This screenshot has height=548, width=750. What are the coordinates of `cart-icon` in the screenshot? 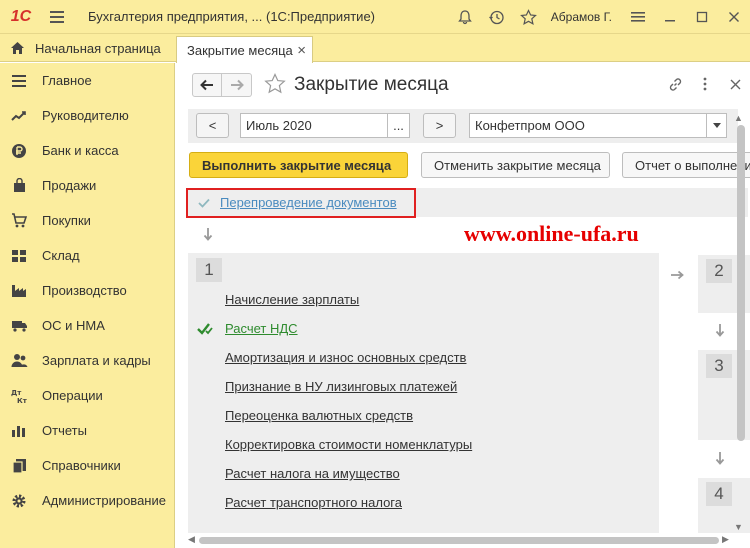 It's located at (19, 221).